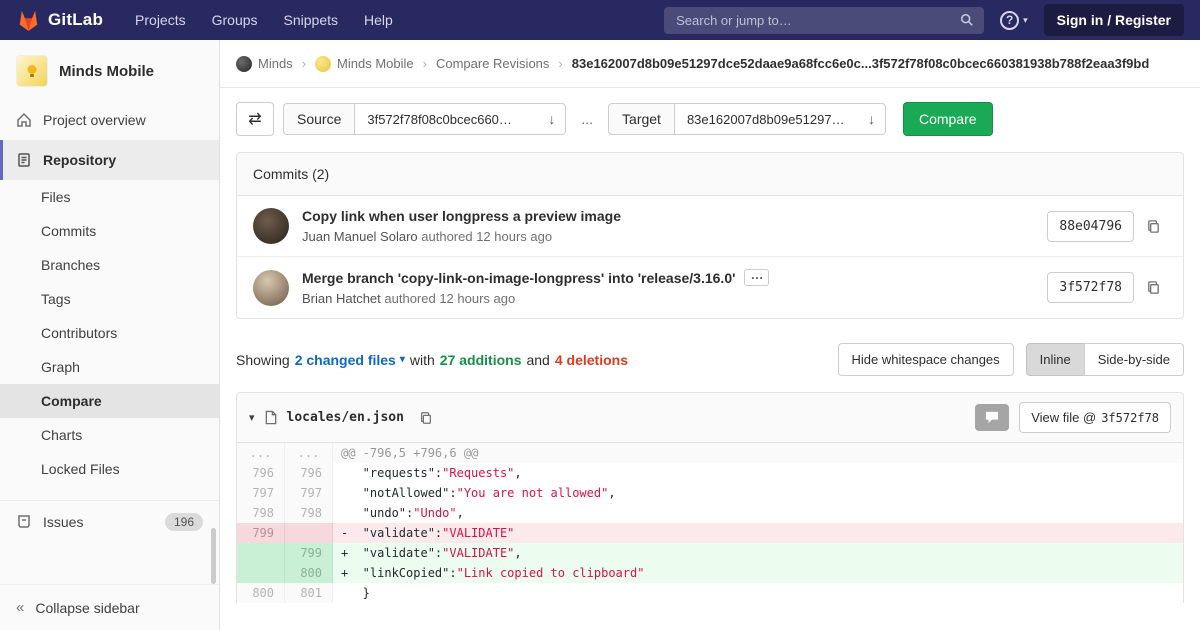 The width and height of the screenshot is (1200, 630). Describe the element at coordinates (323, 63) in the screenshot. I see `project-avatar-small` at that location.